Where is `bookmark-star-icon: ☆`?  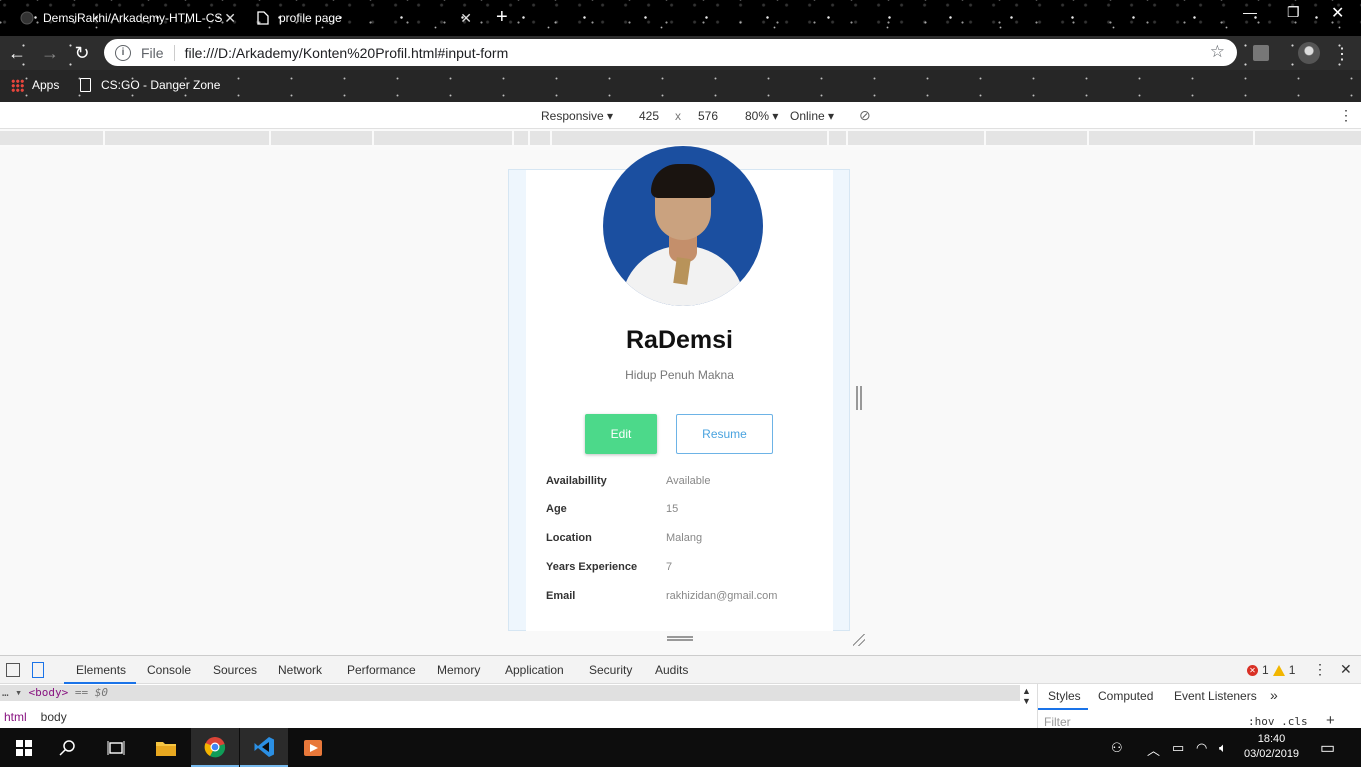 bookmark-star-icon: ☆ is located at coordinates (1217, 52).